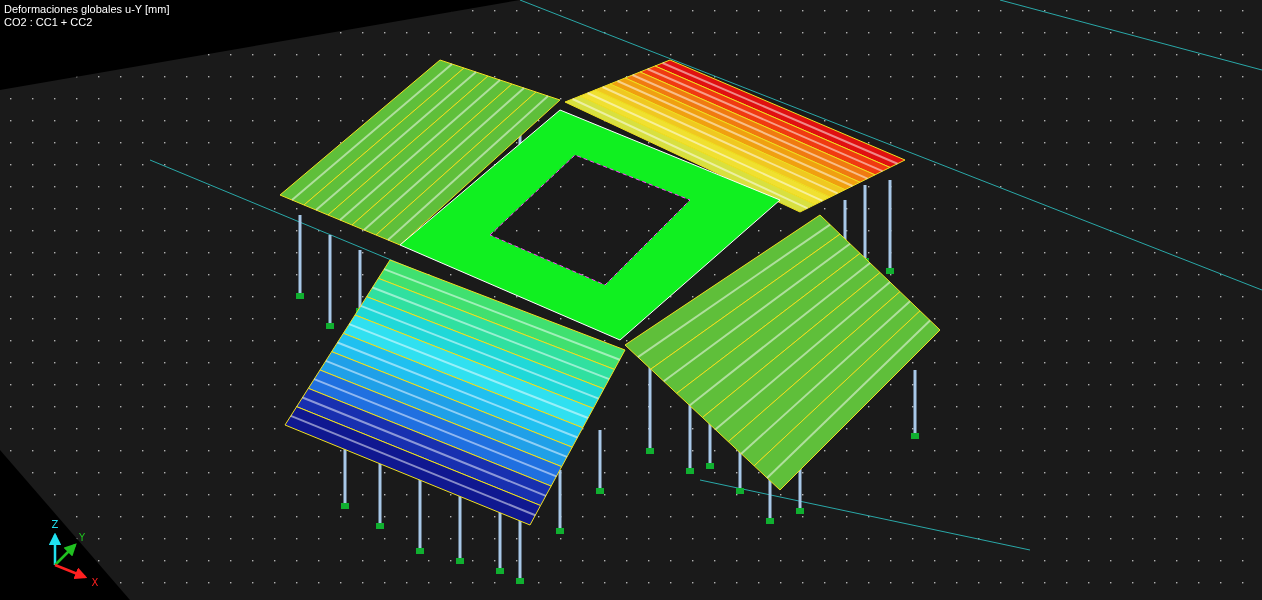 This screenshot has width=1262, height=600. I want to click on axis-label: X, so click(95, 582).